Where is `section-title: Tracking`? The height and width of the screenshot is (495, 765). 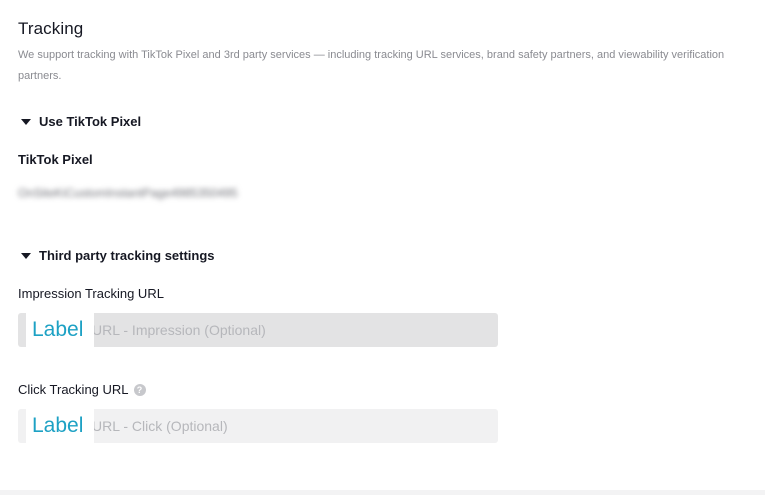 section-title: Tracking is located at coordinates (51, 28).